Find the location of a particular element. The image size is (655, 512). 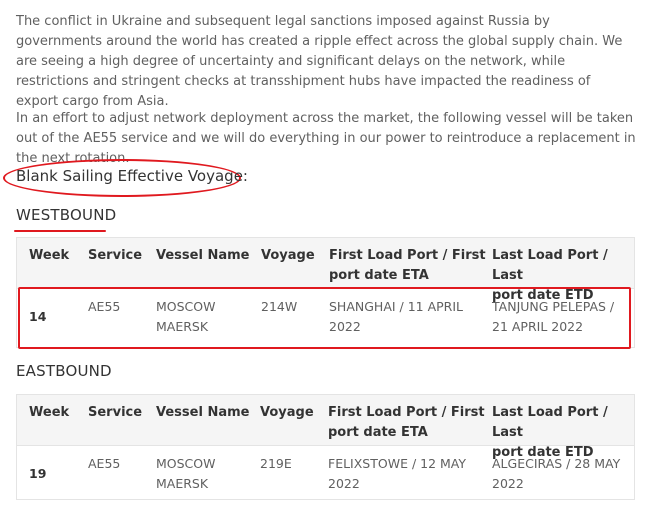

cell-vessel: MOSCOW MAERSK is located at coordinates (186, 473).